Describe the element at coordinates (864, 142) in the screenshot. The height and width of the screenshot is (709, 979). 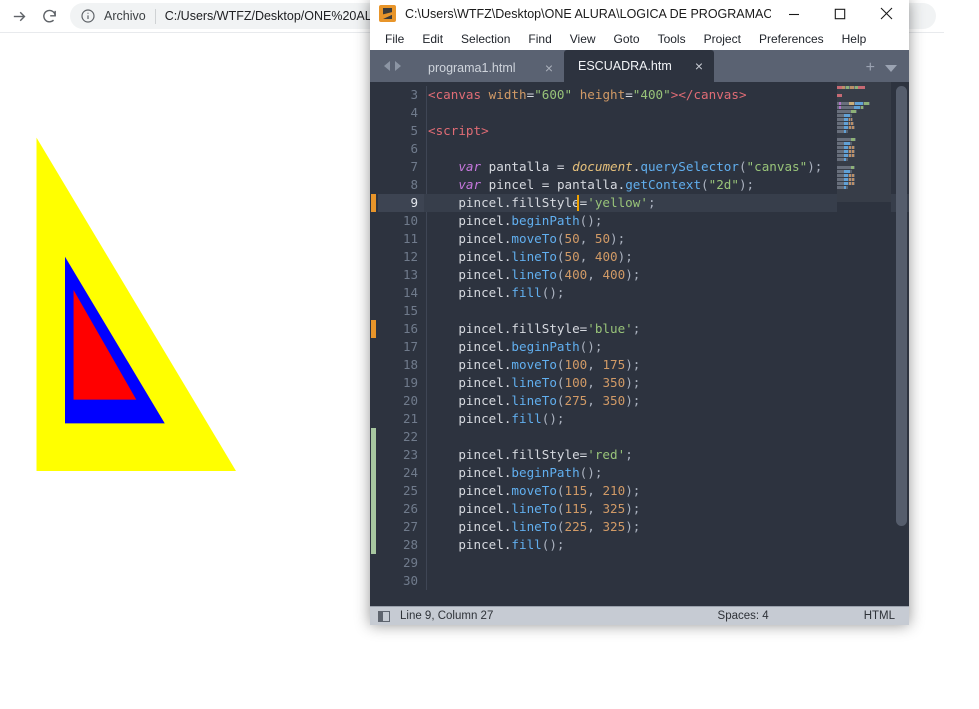
I see `minimap-viewport` at that location.